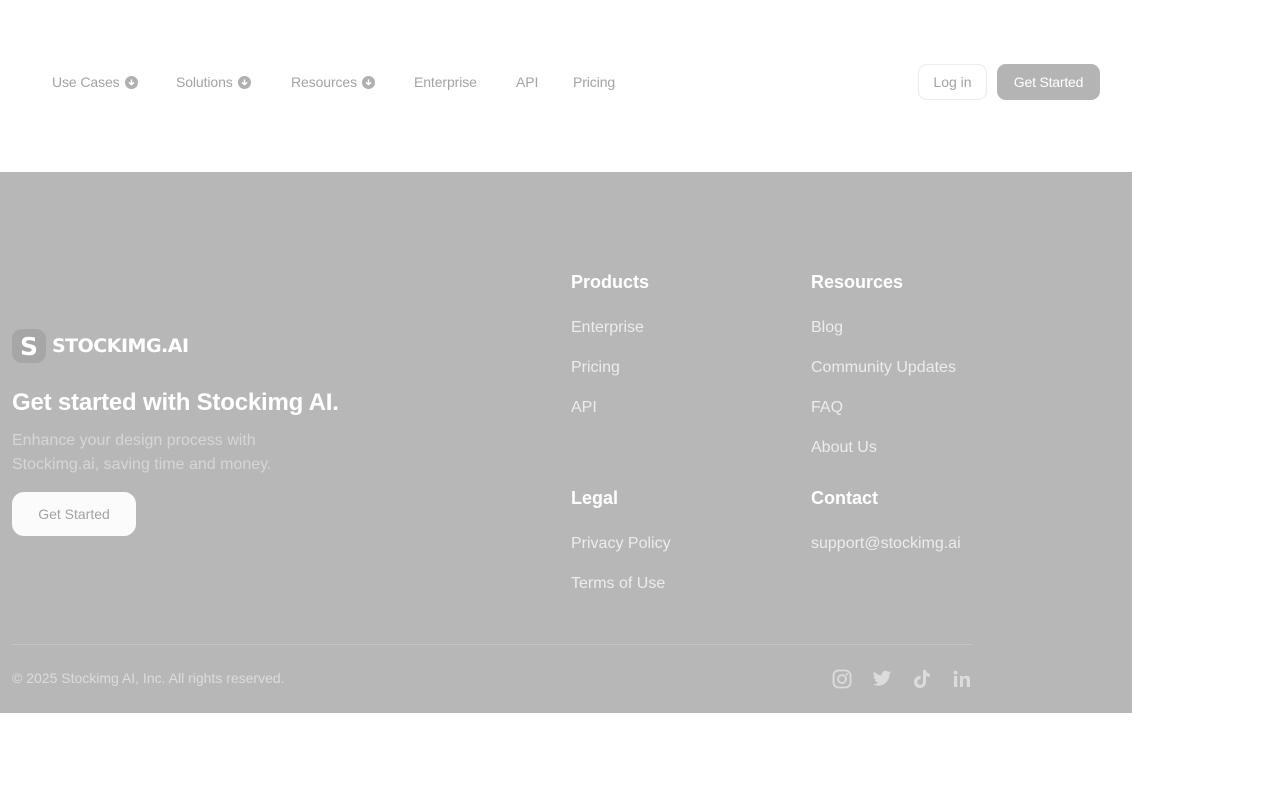 The width and height of the screenshot is (1280, 800). I want to click on products-column: Products Enterprise Pricing API, so click(610, 344).